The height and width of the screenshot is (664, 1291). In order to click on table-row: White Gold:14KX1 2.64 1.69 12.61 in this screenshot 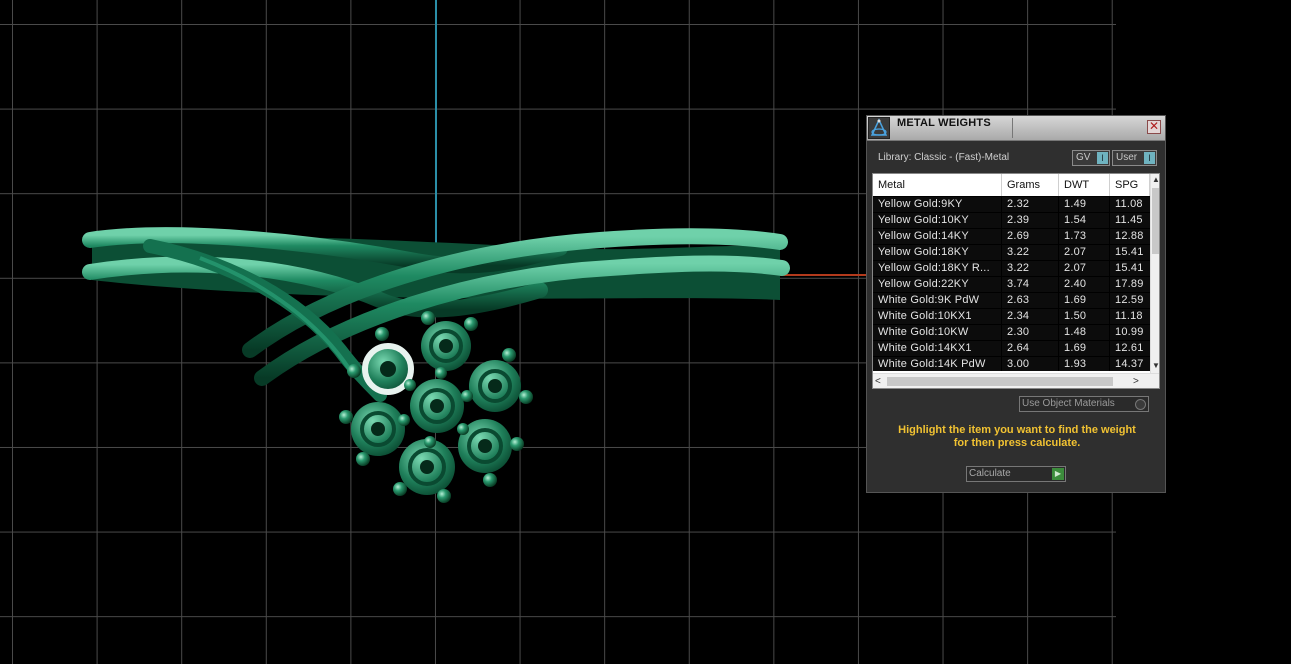, I will do `click(1011, 349)`.